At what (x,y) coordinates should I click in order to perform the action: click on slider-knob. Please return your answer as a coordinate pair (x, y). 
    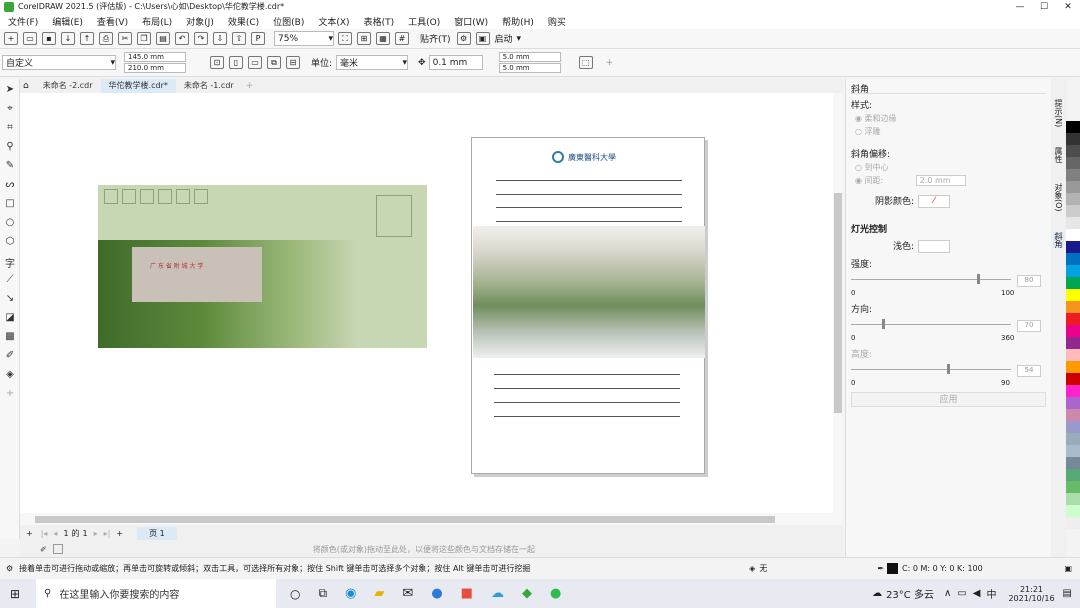
    Looking at the image, I should click on (948, 369).